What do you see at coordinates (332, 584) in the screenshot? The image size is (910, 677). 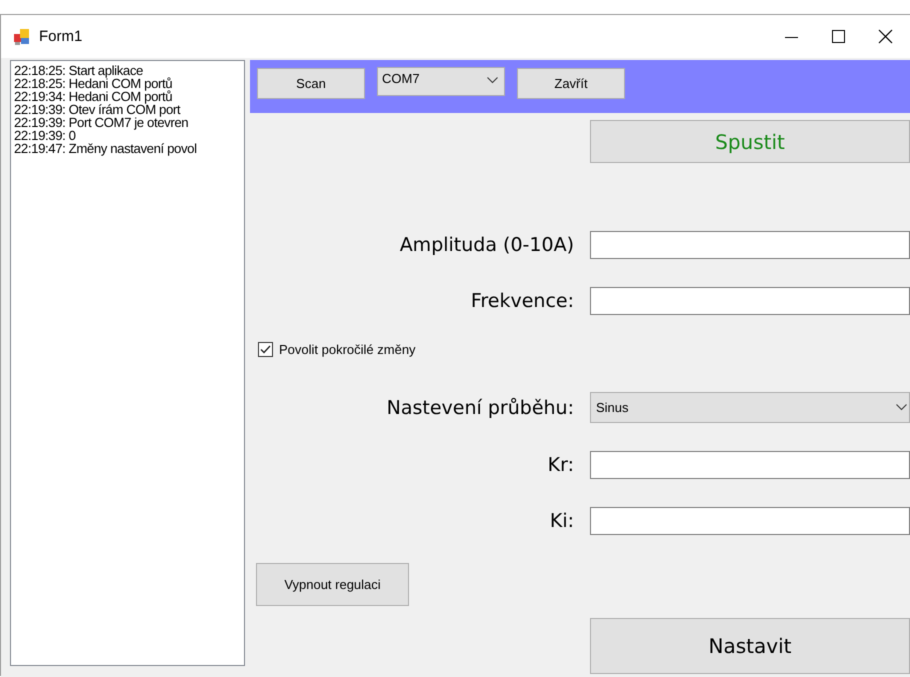 I see `regulation-off-button: Vypnout regulaci` at bounding box center [332, 584].